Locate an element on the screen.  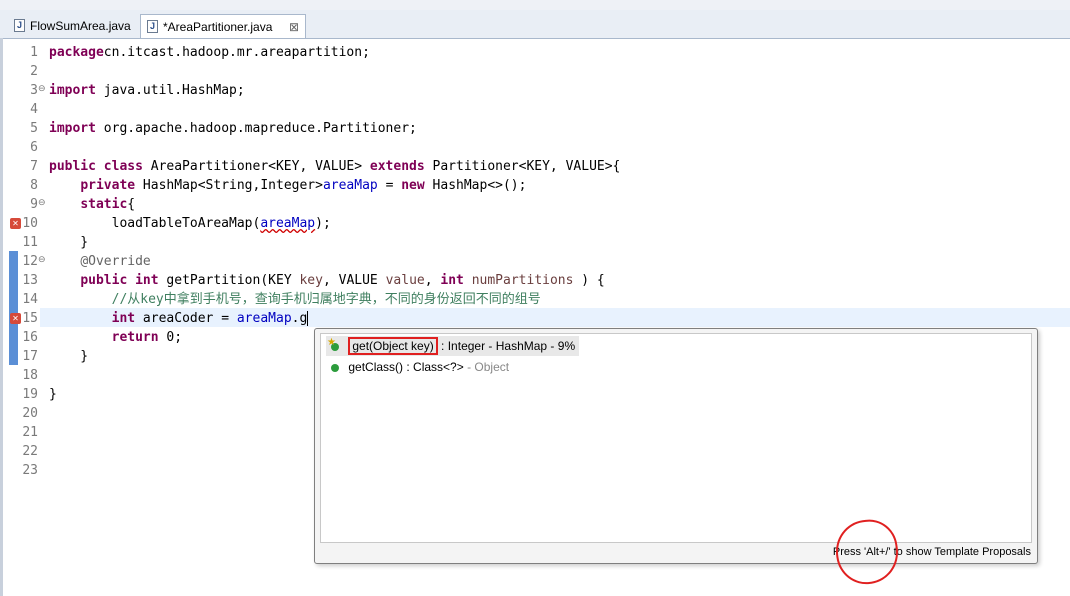
line-number: 12 is located at coordinates (30, 261).